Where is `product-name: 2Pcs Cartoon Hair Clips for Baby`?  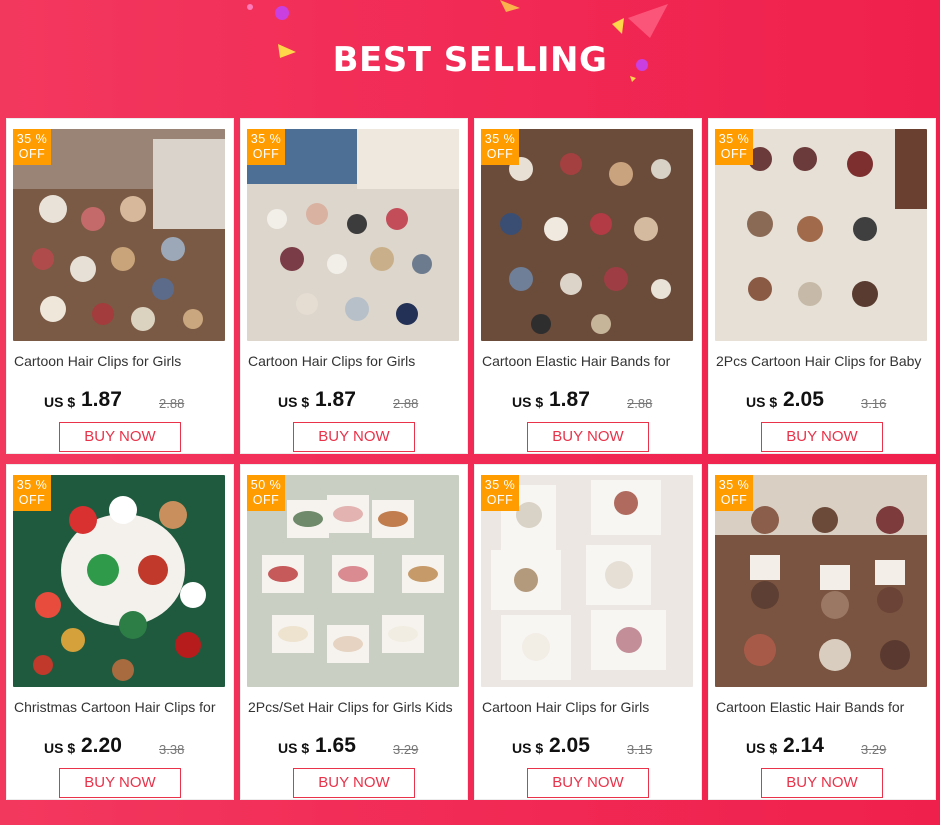
product-name: 2Pcs Cartoon Hair Clips for Baby is located at coordinates (824, 361).